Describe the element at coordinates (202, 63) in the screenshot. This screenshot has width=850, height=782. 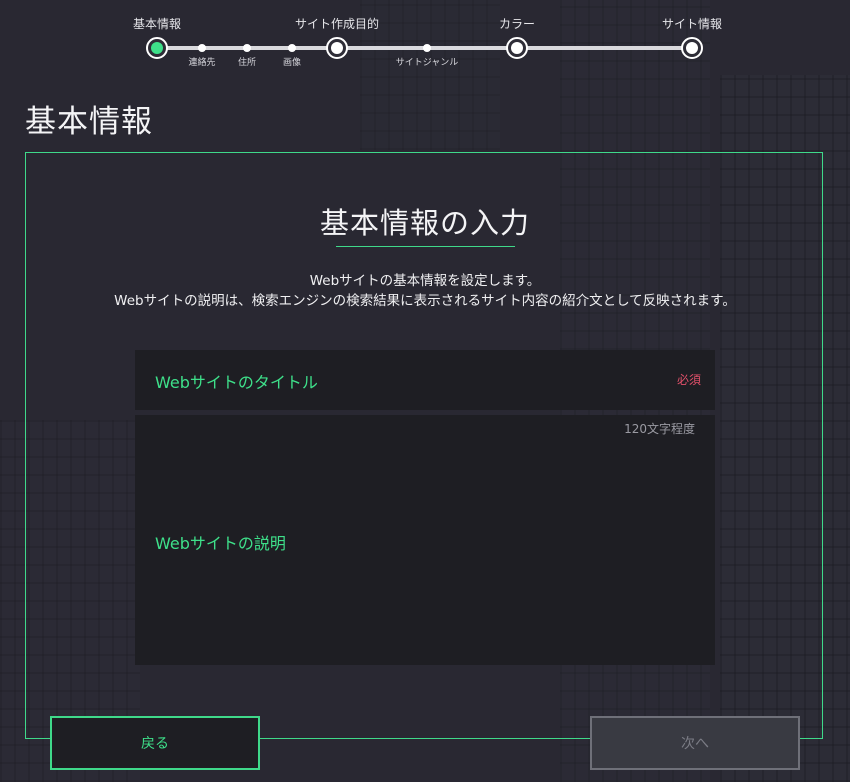
I see `substep-label-contact: 連絡先` at that location.